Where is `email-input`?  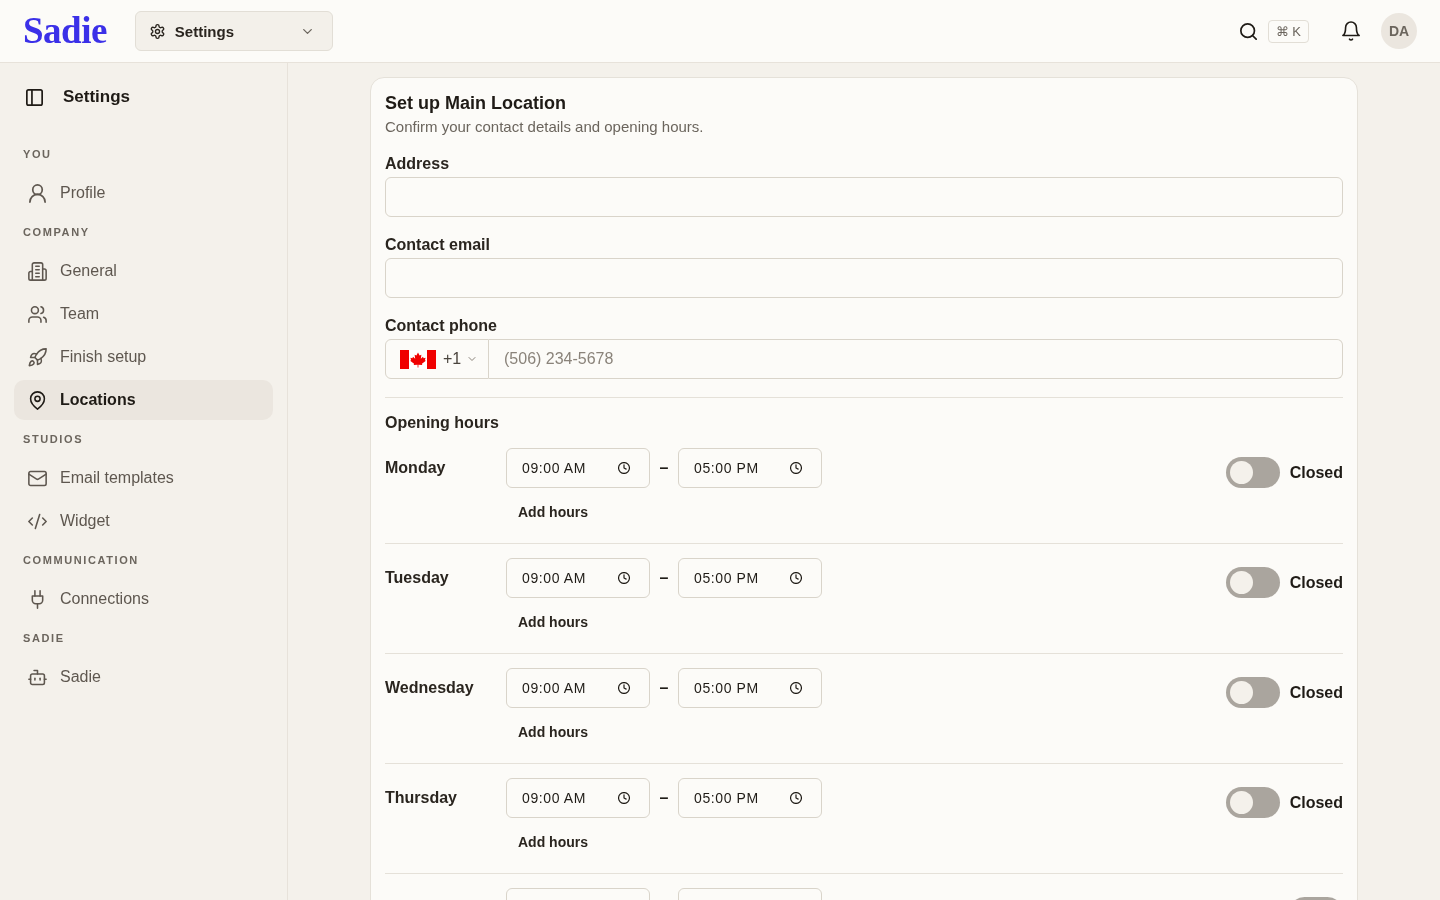 email-input is located at coordinates (864, 278).